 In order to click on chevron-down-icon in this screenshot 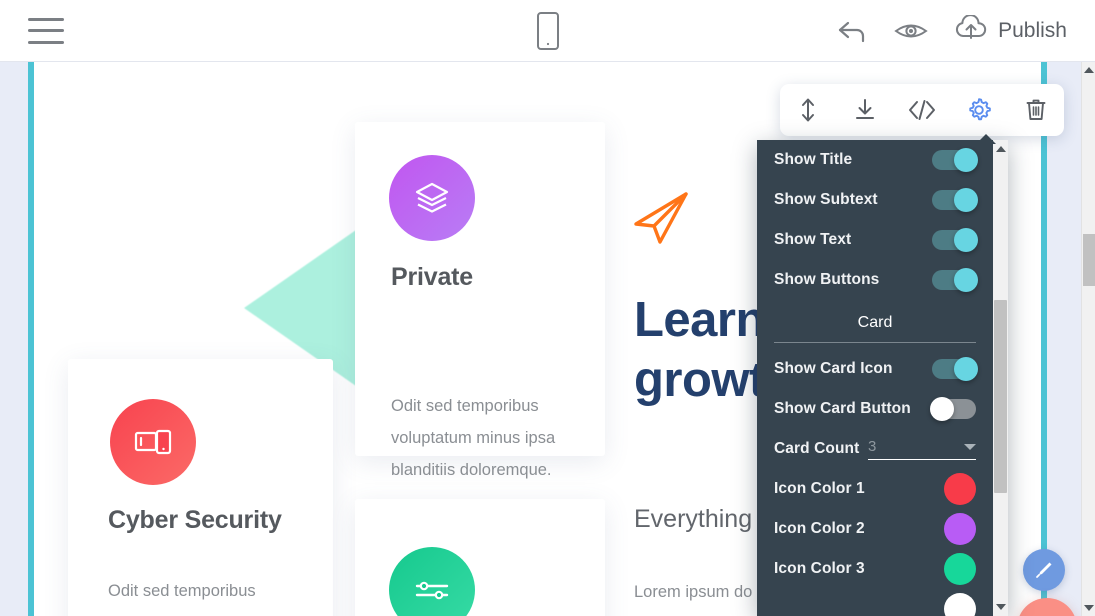, I will do `click(970, 446)`.